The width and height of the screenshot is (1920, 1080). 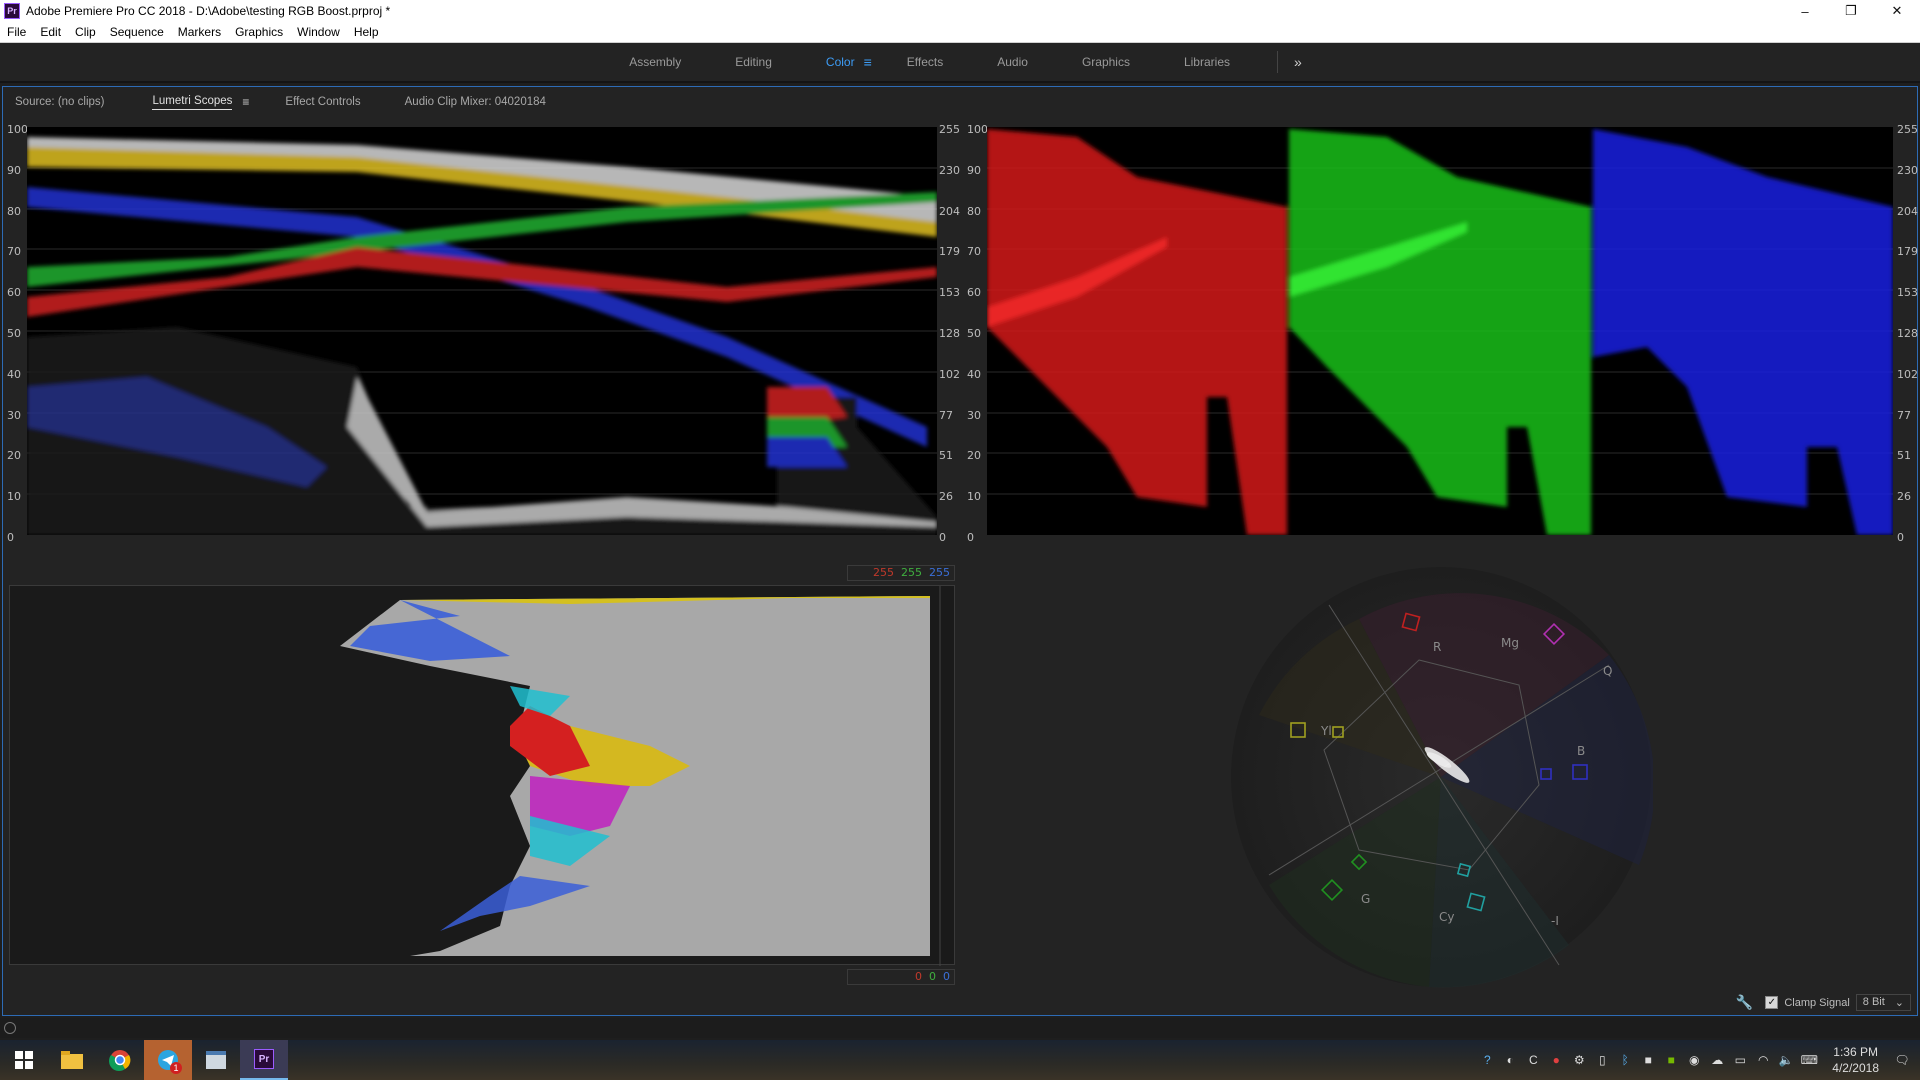 I want to click on minimize-button: –, so click(x=1805, y=11).